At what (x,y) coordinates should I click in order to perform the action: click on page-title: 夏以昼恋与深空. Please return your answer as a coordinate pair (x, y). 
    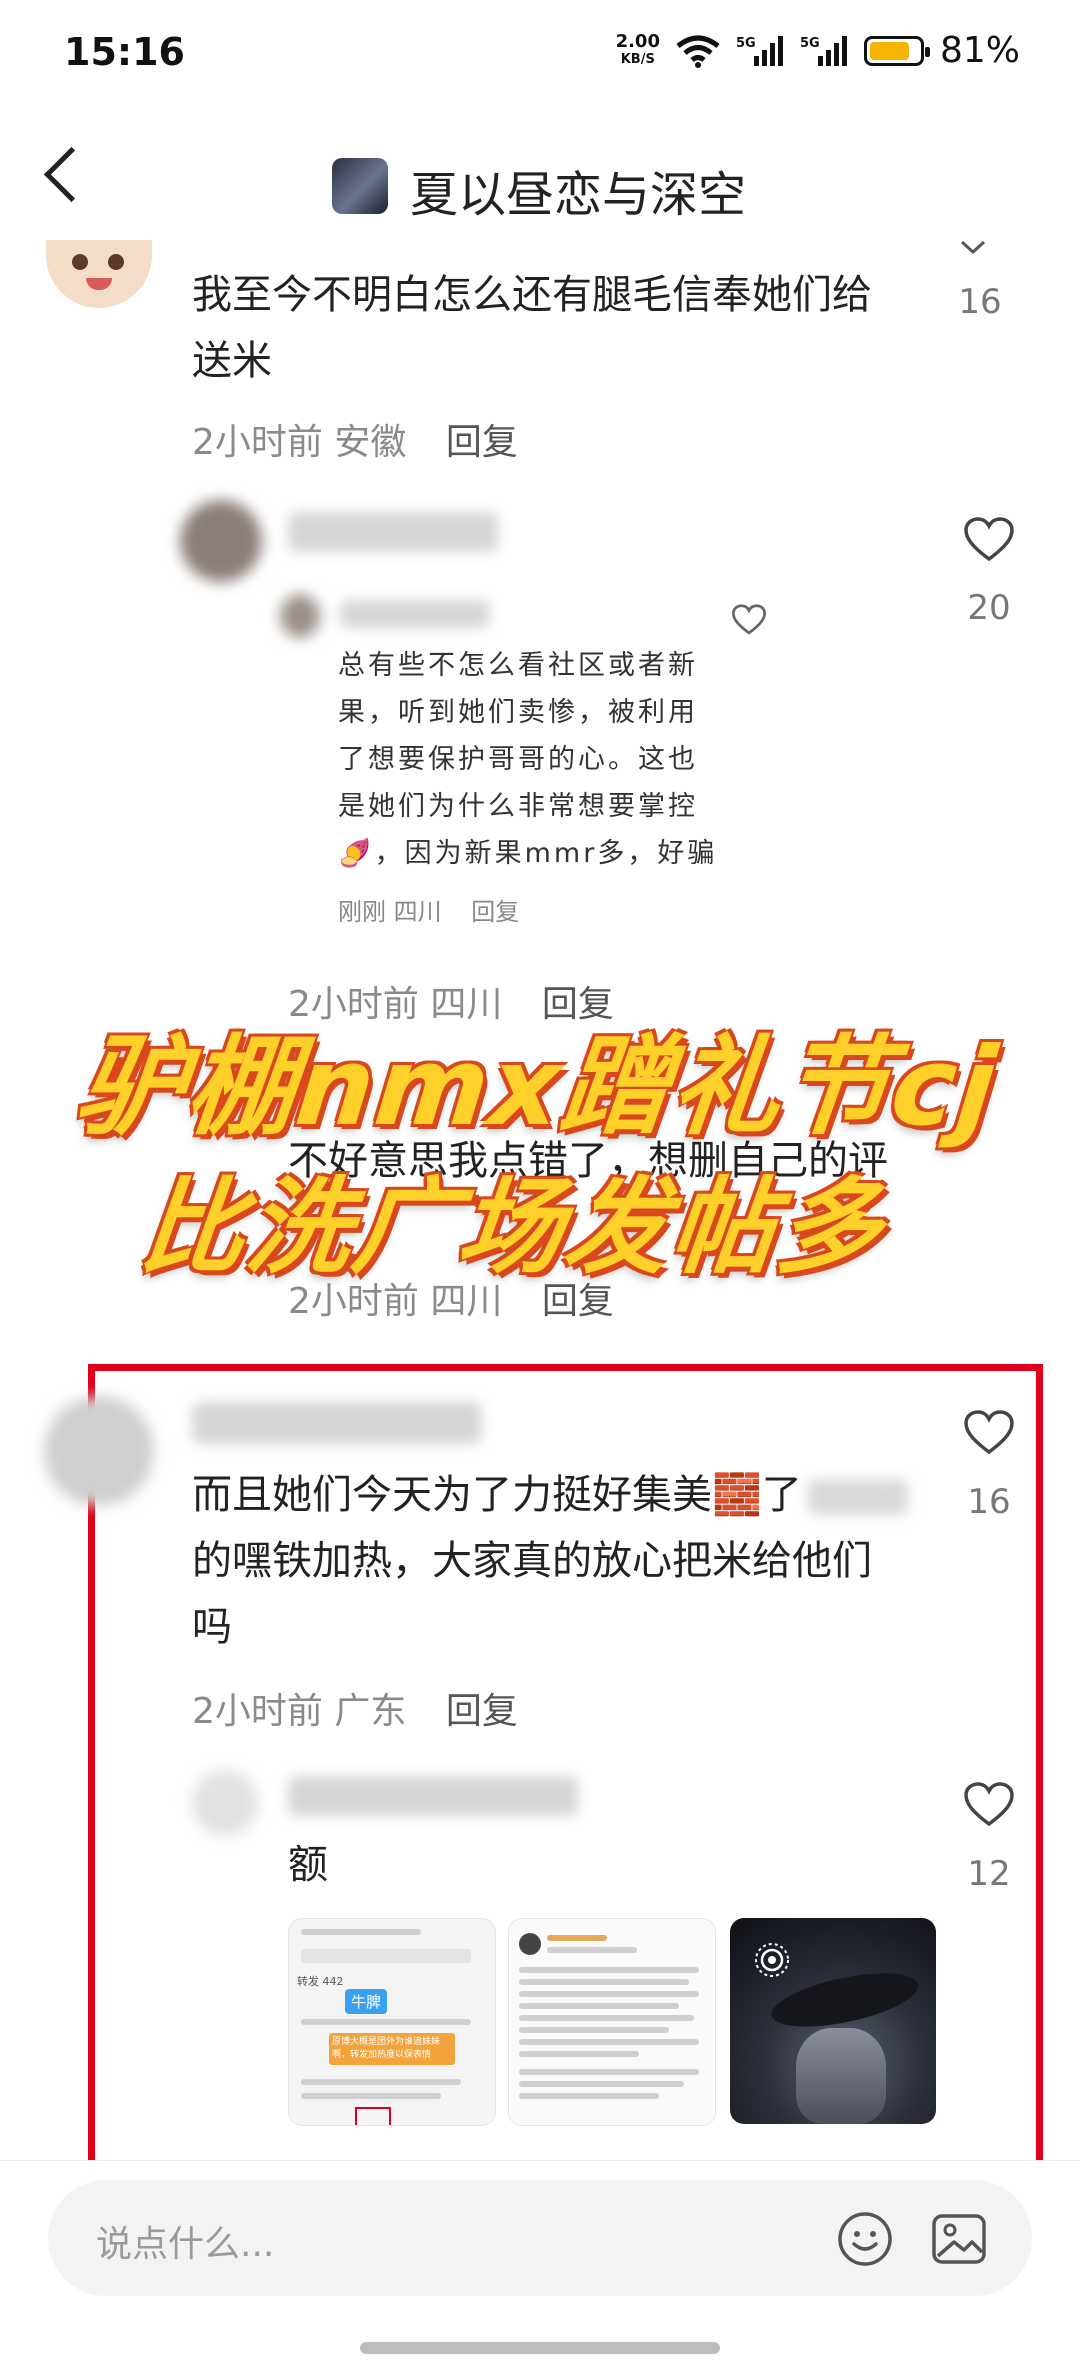
    Looking at the image, I should click on (578, 195).